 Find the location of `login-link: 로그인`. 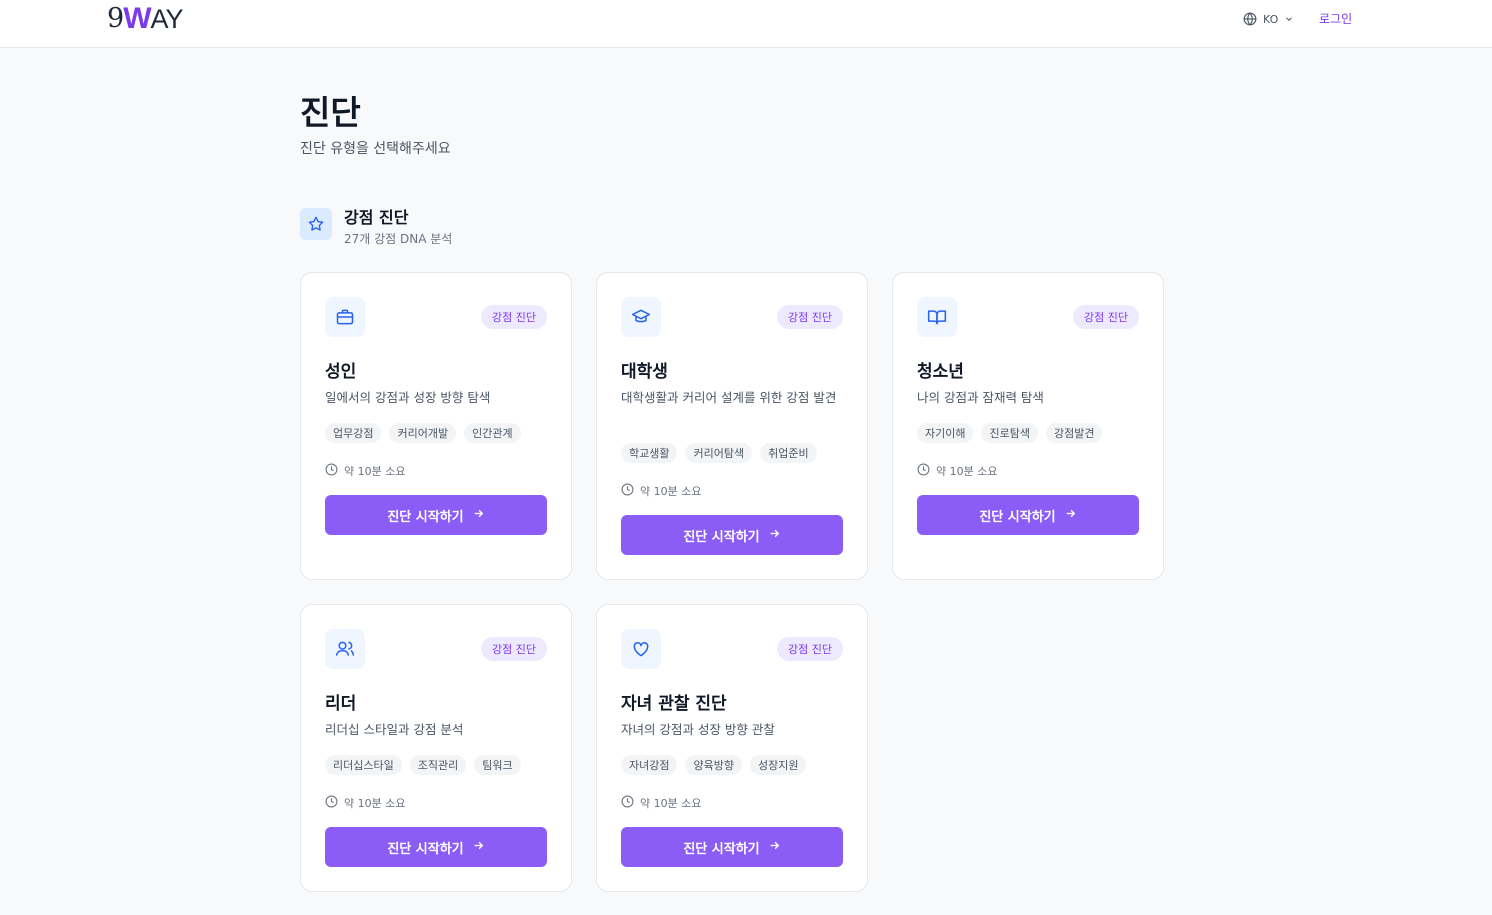

login-link: 로그인 is located at coordinates (1335, 19).